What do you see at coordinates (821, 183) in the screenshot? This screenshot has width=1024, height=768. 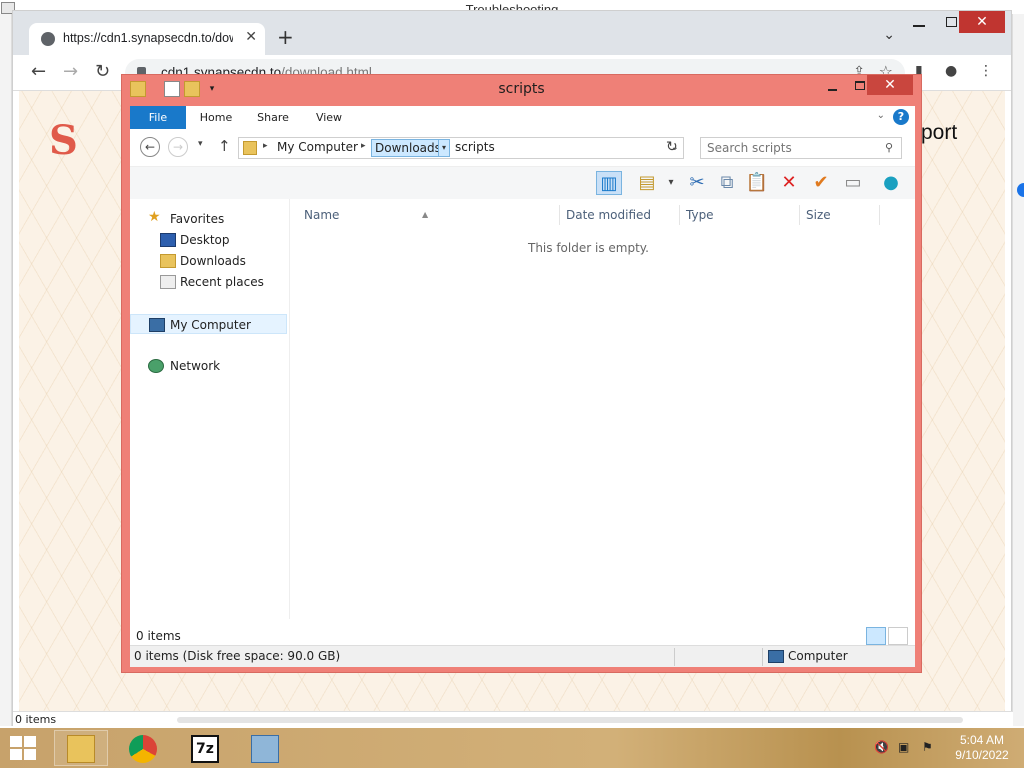 I see `checkmark-icon: ✔` at bounding box center [821, 183].